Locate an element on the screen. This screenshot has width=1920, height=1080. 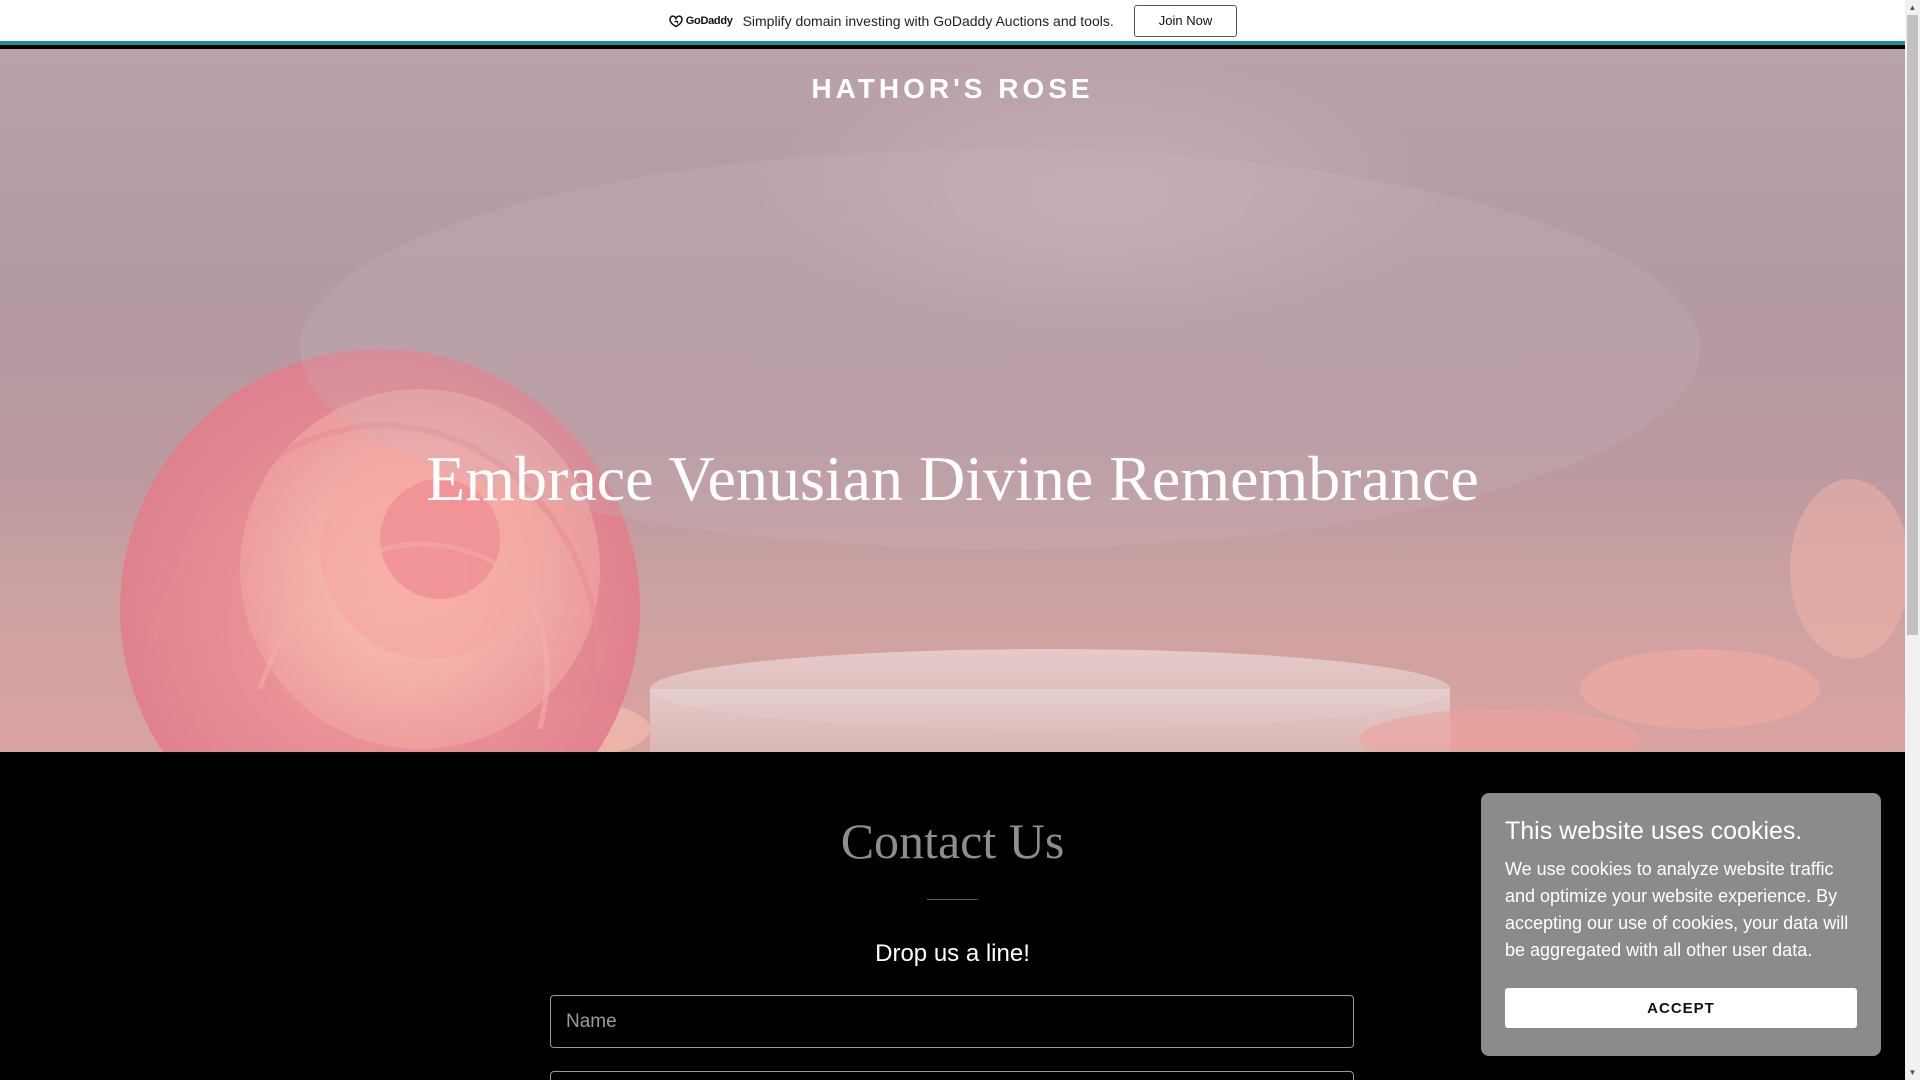
godaddy-logo-icon is located at coordinates (676, 20).